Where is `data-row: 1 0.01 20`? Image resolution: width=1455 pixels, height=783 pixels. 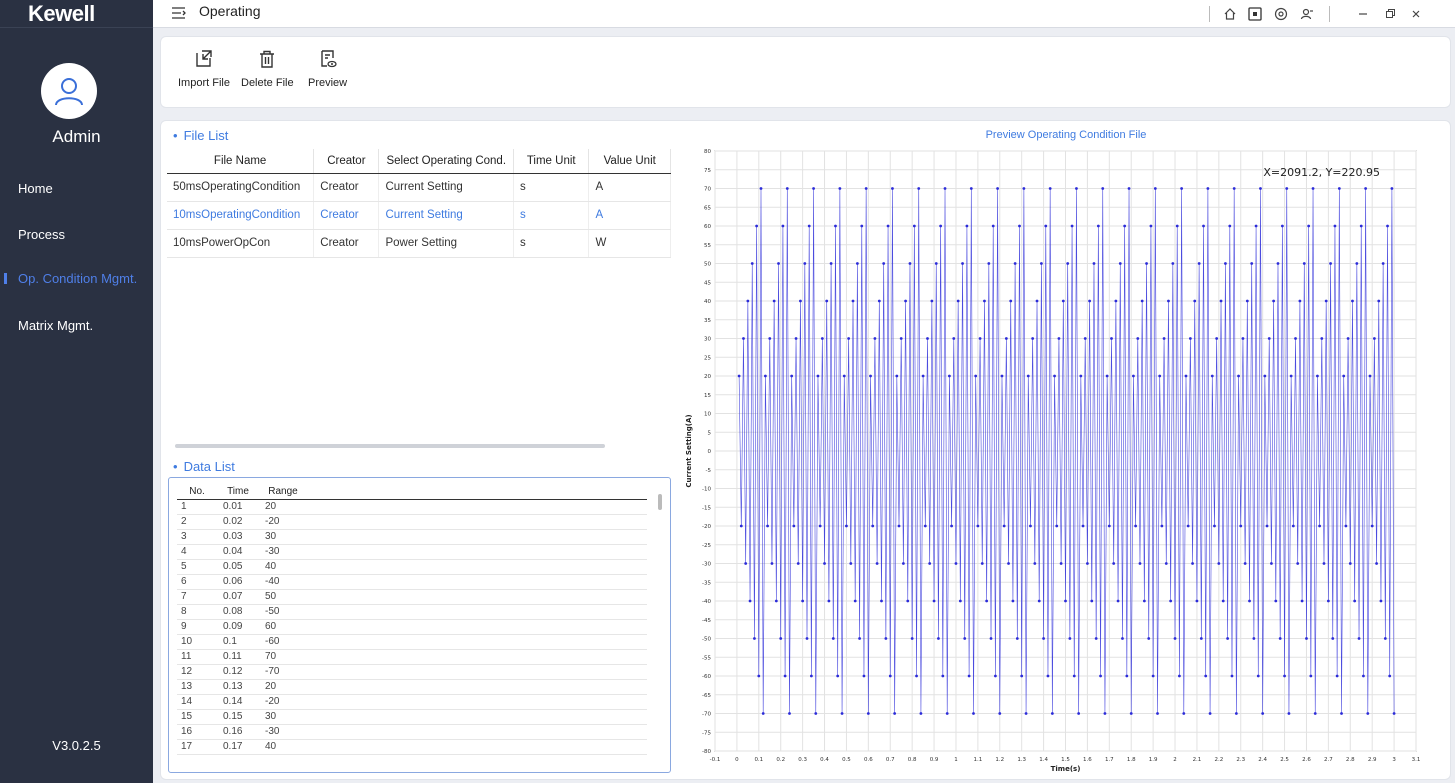
data-row: 1 0.01 20 is located at coordinates (412, 507).